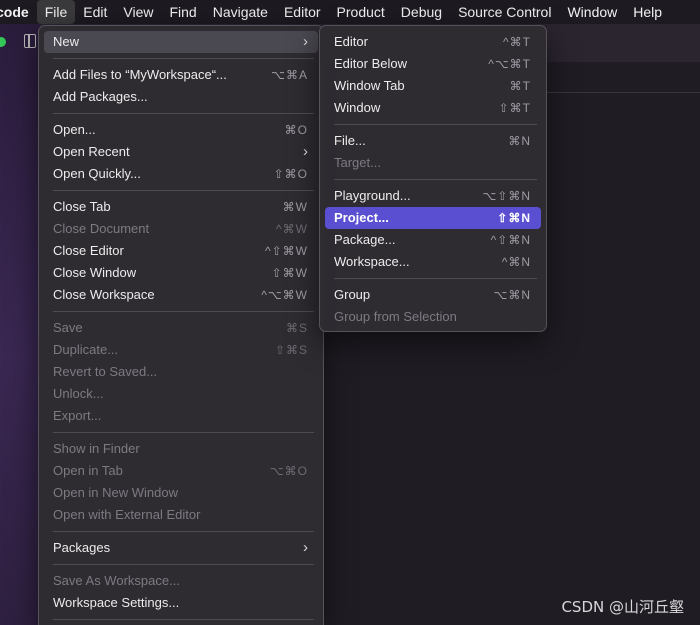 This screenshot has width=700, height=625. What do you see at coordinates (369, 85) in the screenshot?
I see `menu-item-label: Window Tab` at bounding box center [369, 85].